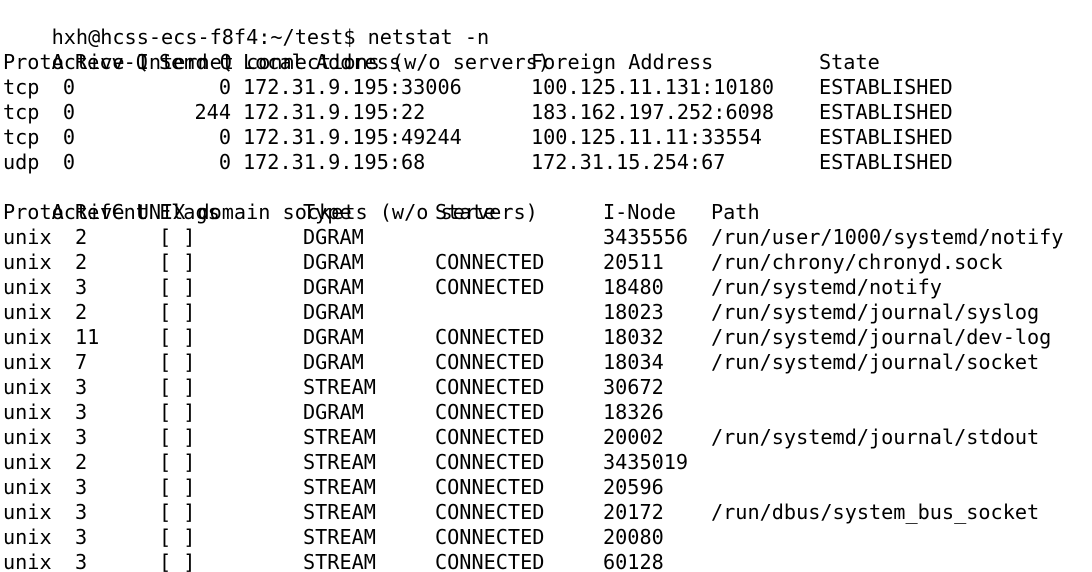 The width and height of the screenshot is (1092, 572). What do you see at coordinates (628, 162) in the screenshot?
I see `inet-foreign-address-cell: 172.31.15.254:67` at bounding box center [628, 162].